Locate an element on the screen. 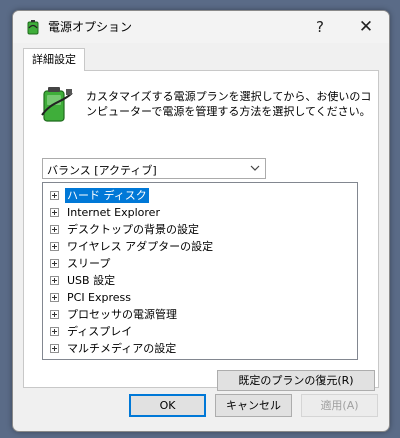 This screenshot has width=400, height=438. tab-advanced-settings: 詳細設定 is located at coordinates (54, 59).